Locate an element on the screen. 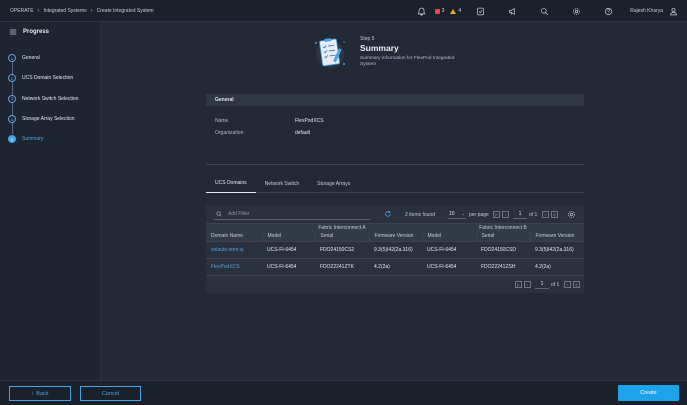 The height and width of the screenshot is (405, 687). breadcrumb-operate: OPERATE is located at coordinates (22, 11).